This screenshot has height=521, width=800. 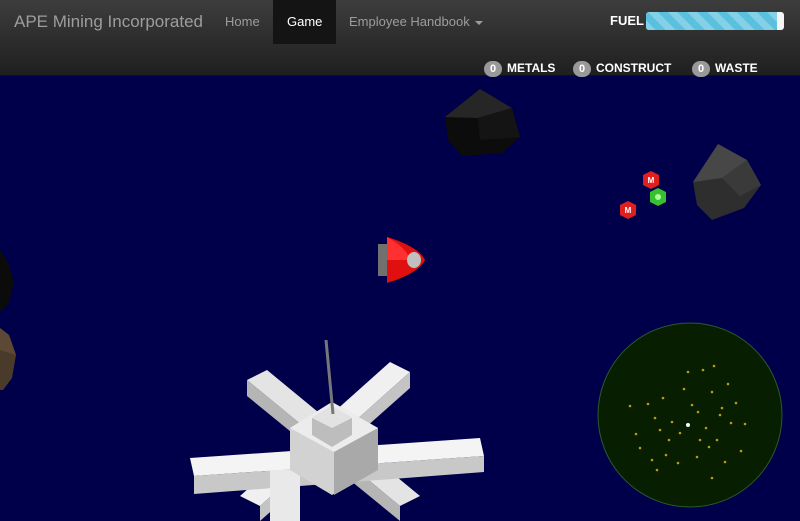 What do you see at coordinates (242, 22) in the screenshot?
I see `nav-home: Home` at bounding box center [242, 22].